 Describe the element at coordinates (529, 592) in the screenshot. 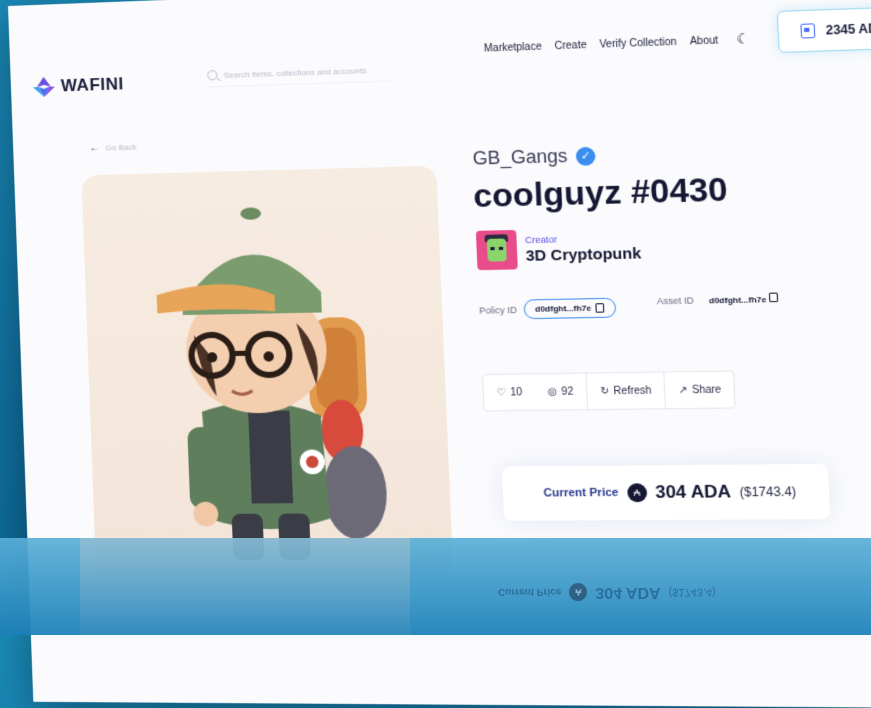

I see `price-label-reflection: Current Price` at that location.